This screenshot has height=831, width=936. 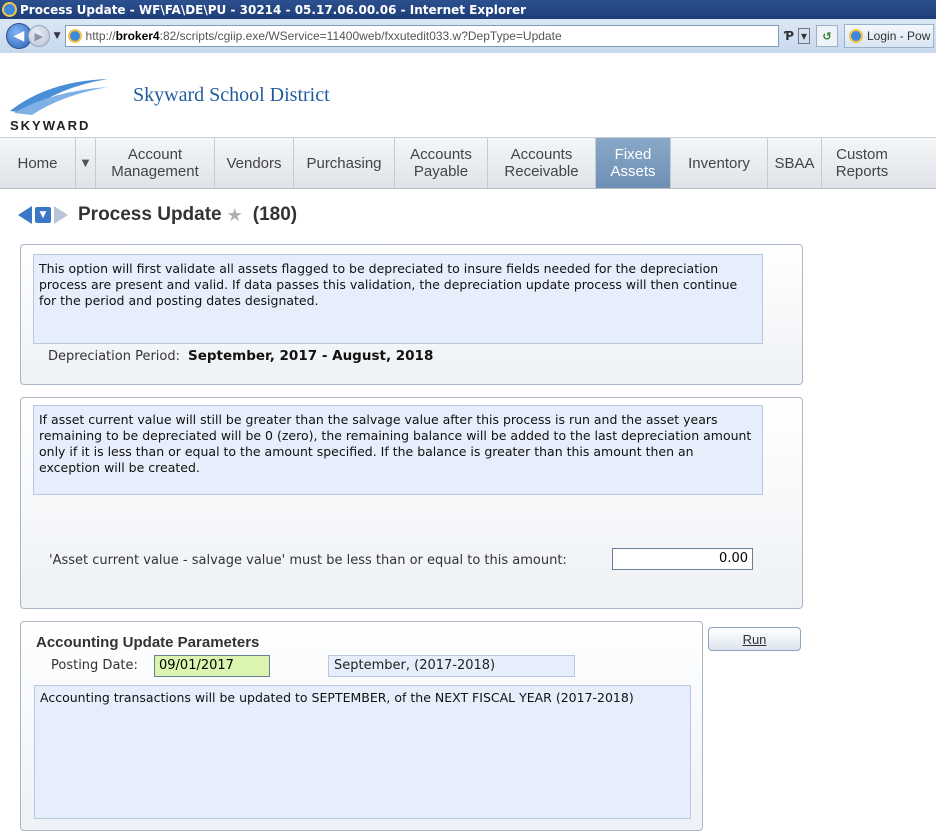 What do you see at coordinates (114, 356) in the screenshot?
I see `depreciation-period-label: Depreciation Period:` at bounding box center [114, 356].